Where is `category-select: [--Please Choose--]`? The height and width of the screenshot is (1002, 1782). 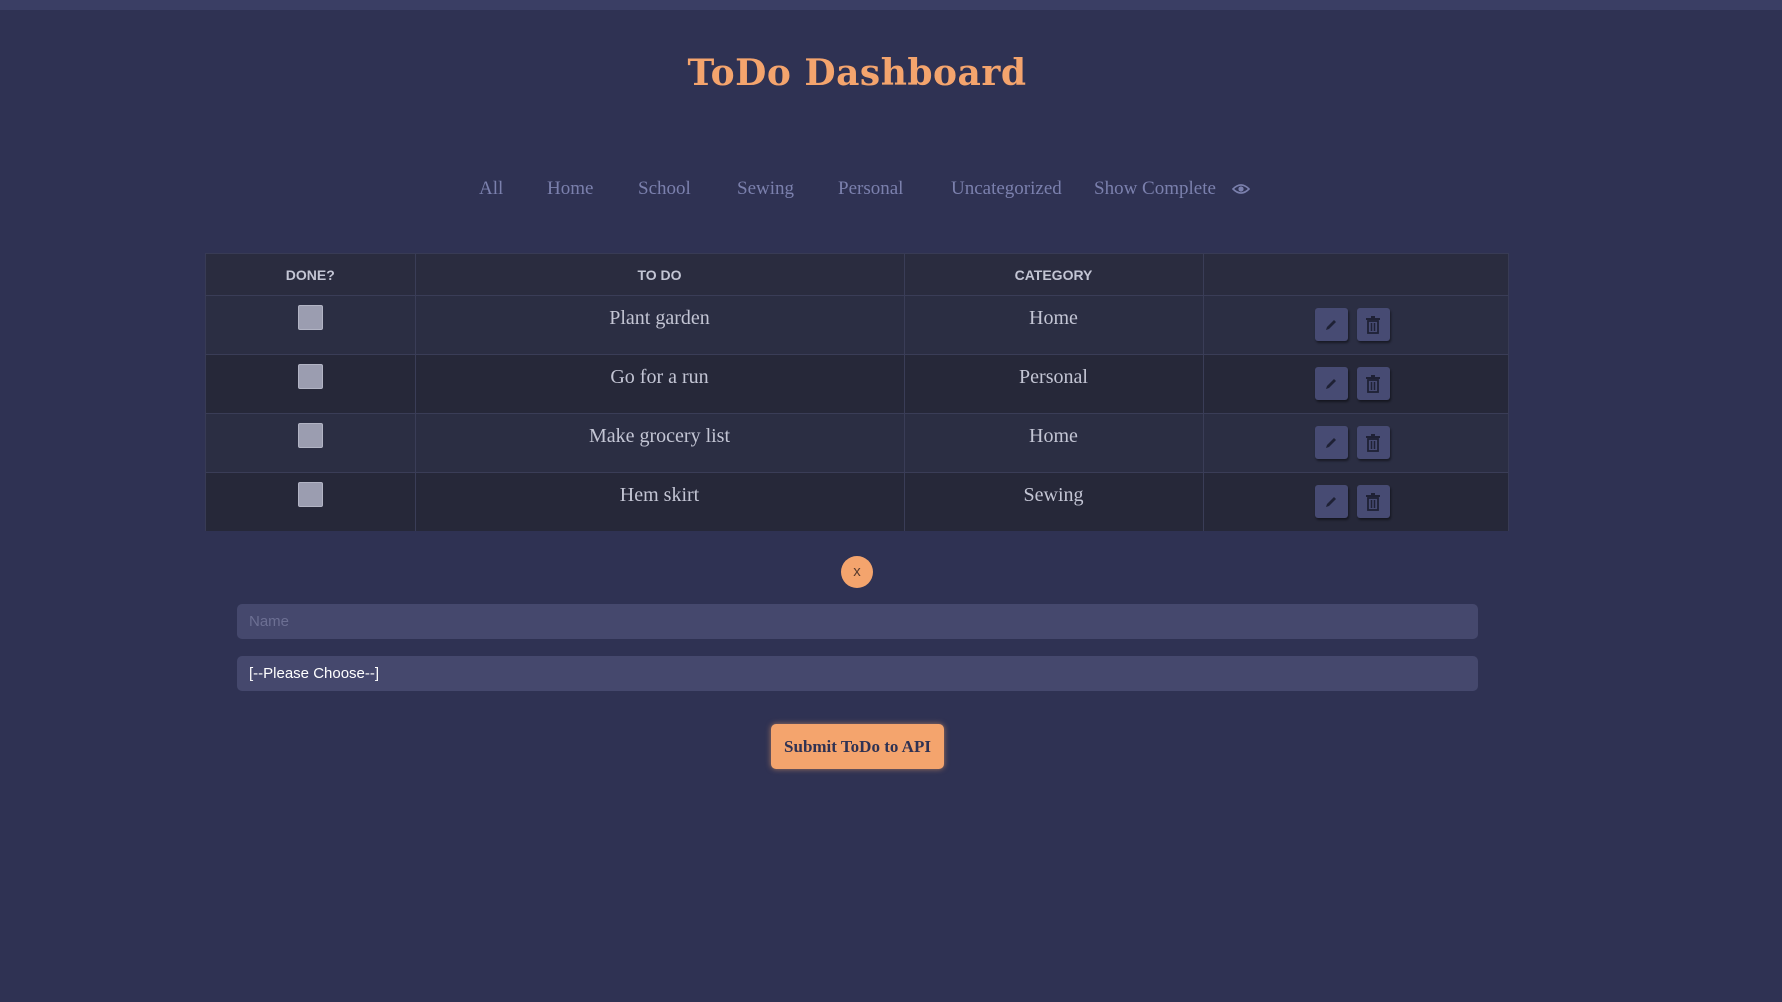 category-select: [--Please Choose--] is located at coordinates (857, 673).